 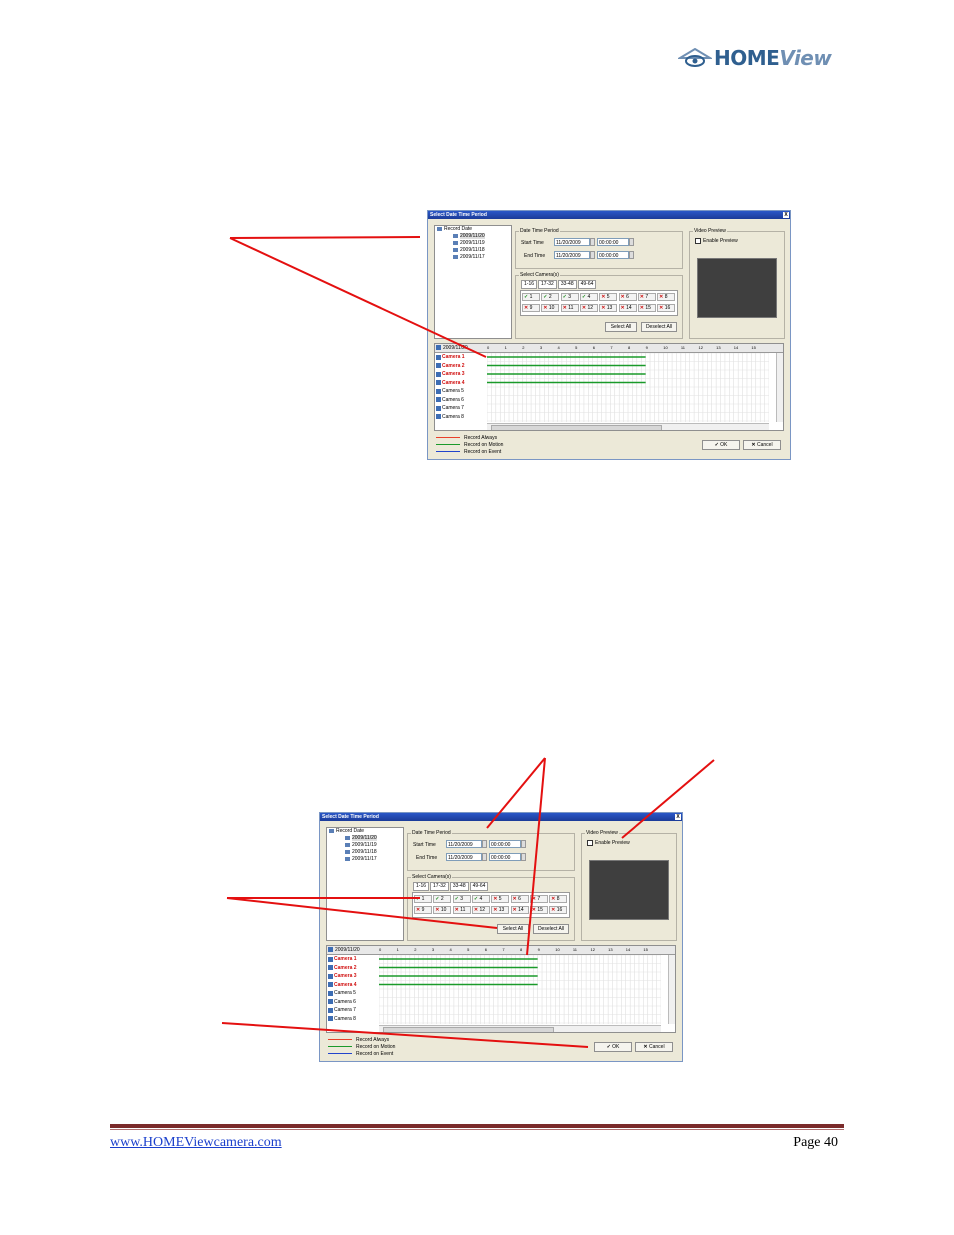 What do you see at coordinates (196, 1143) in the screenshot?
I see `website-link: www.HOMEViewcamera.com` at bounding box center [196, 1143].